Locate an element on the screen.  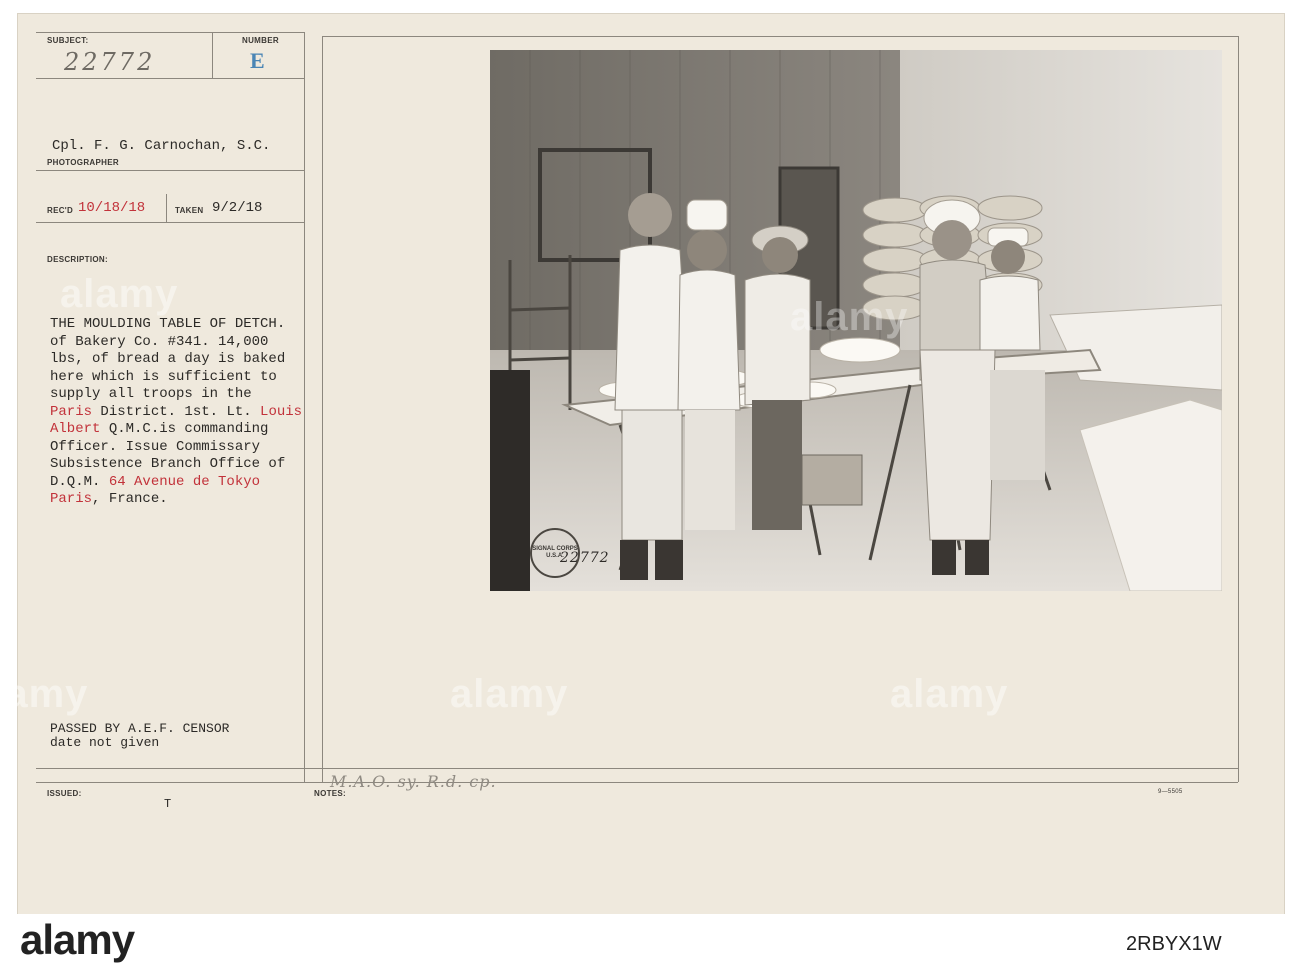
form-number: 9—5505 is located at coordinates (1170, 792).